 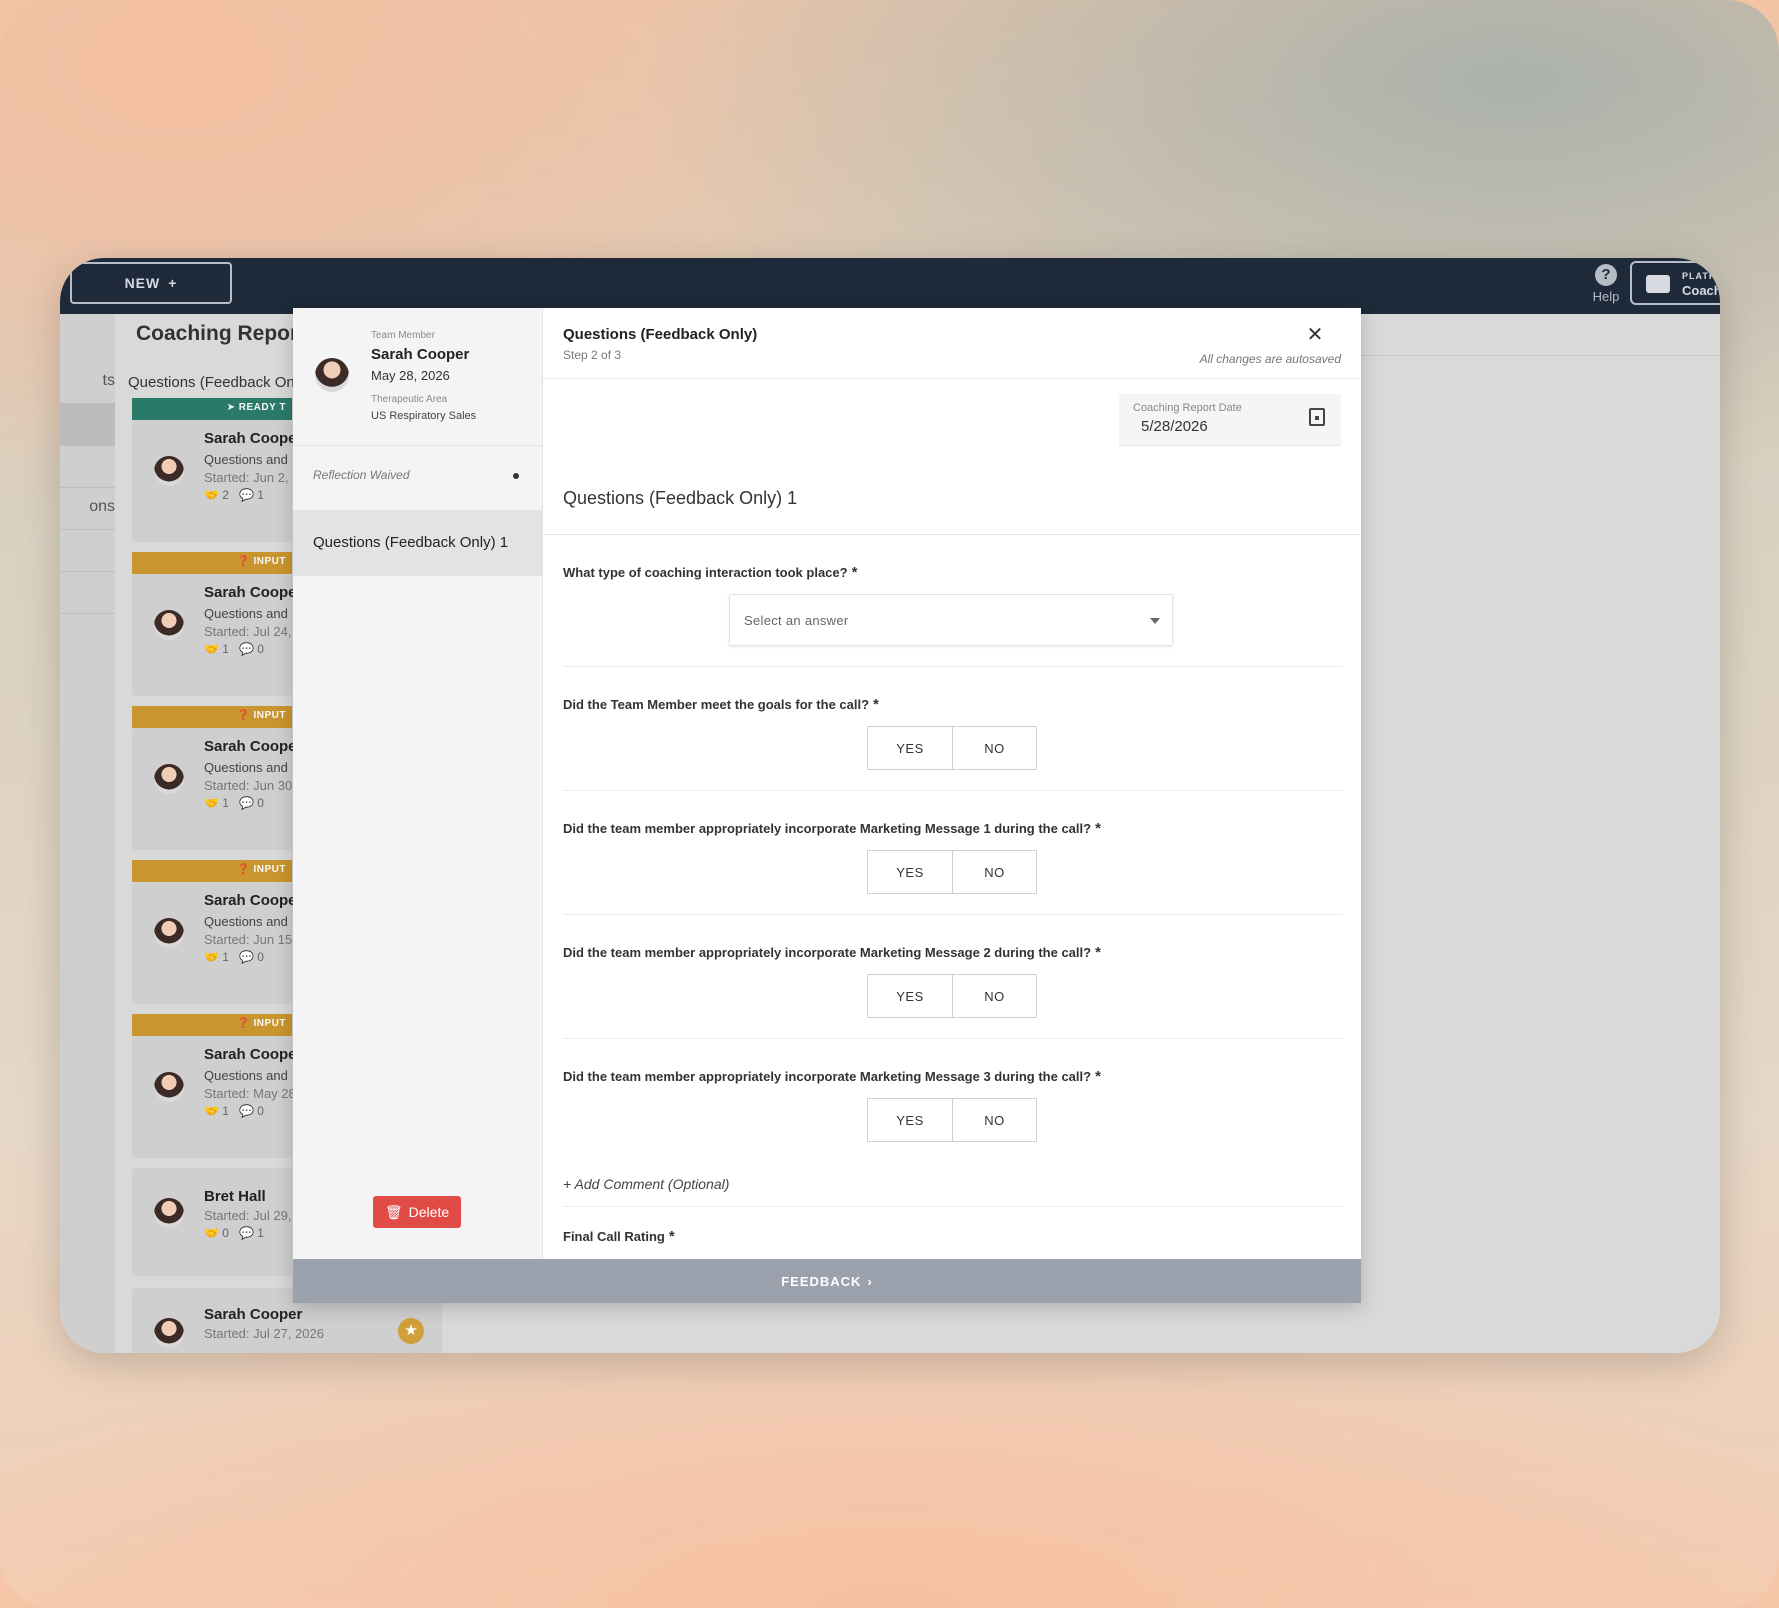 What do you see at coordinates (420, 354) in the screenshot?
I see `team-member-name: Sarah Cooper` at bounding box center [420, 354].